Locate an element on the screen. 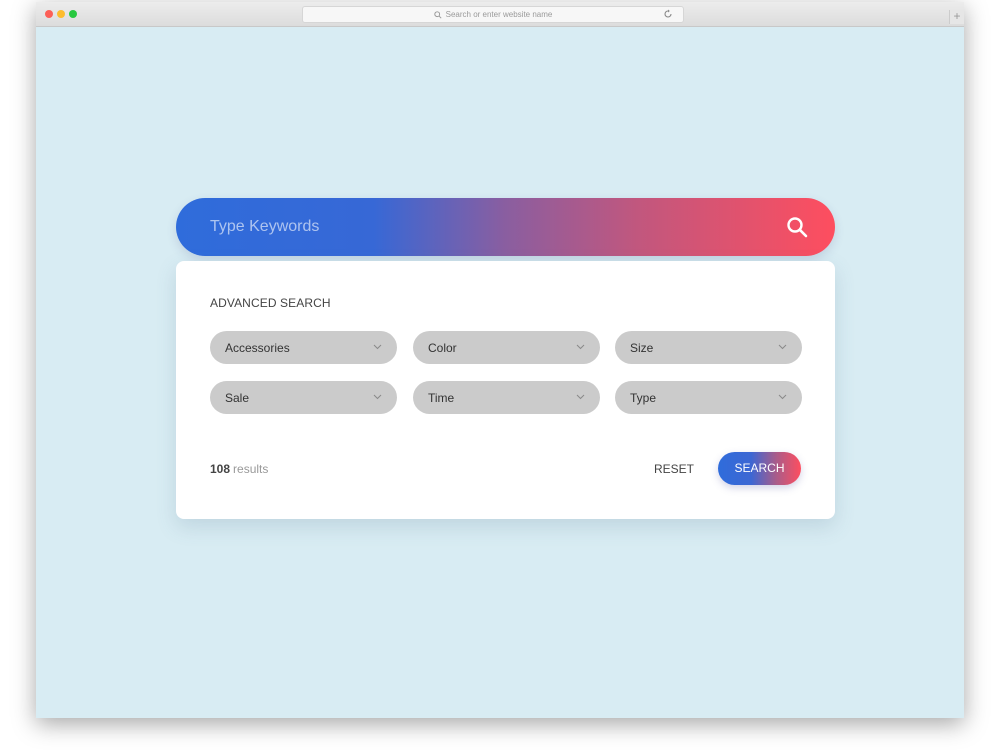 This screenshot has width=1000, height=750. filter-label: Time is located at coordinates (441, 398).